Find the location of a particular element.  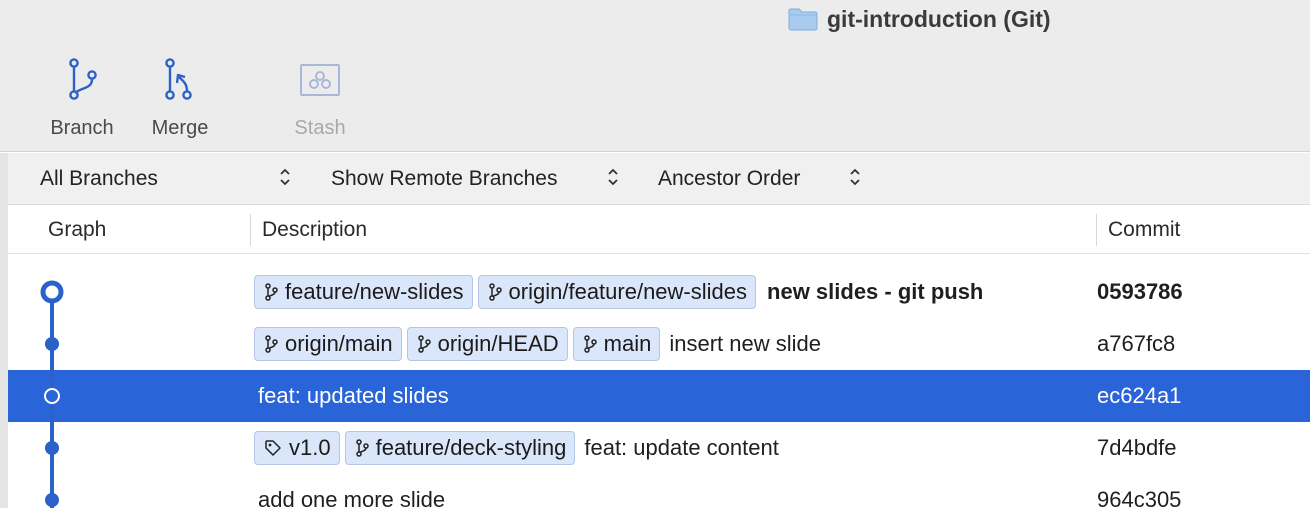

commit-order-select: Ancestor Order is located at coordinates (759, 179).